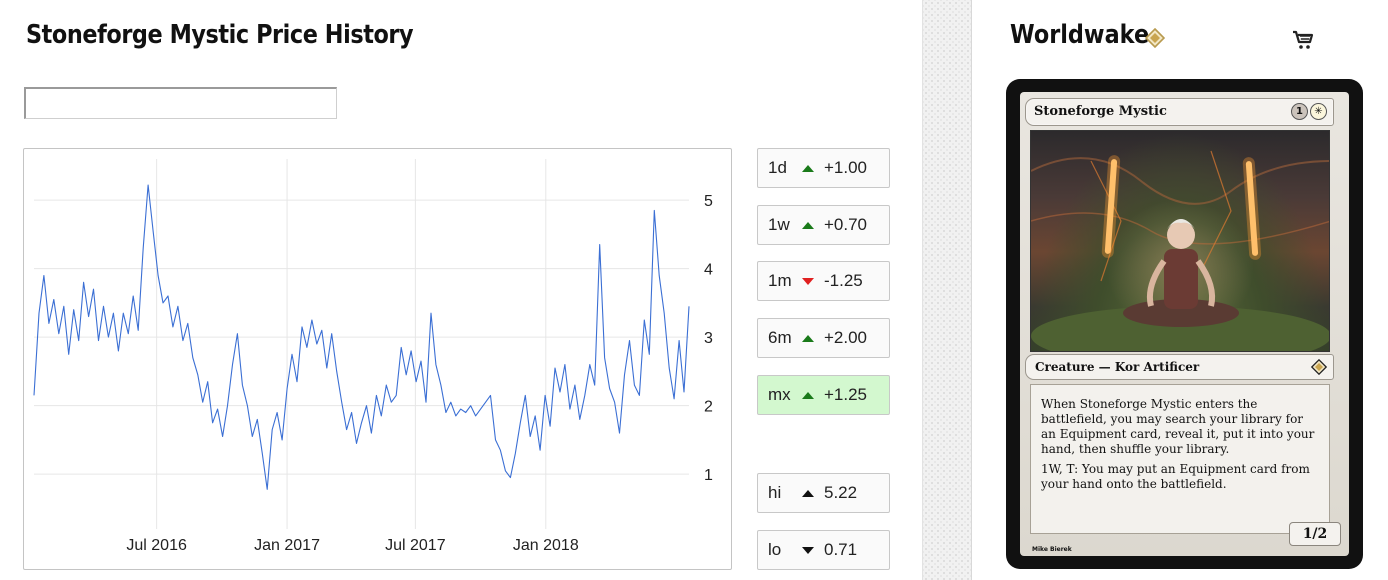 The width and height of the screenshot is (1388, 580). I want to click on price-change-value: 5.22, so click(841, 492).